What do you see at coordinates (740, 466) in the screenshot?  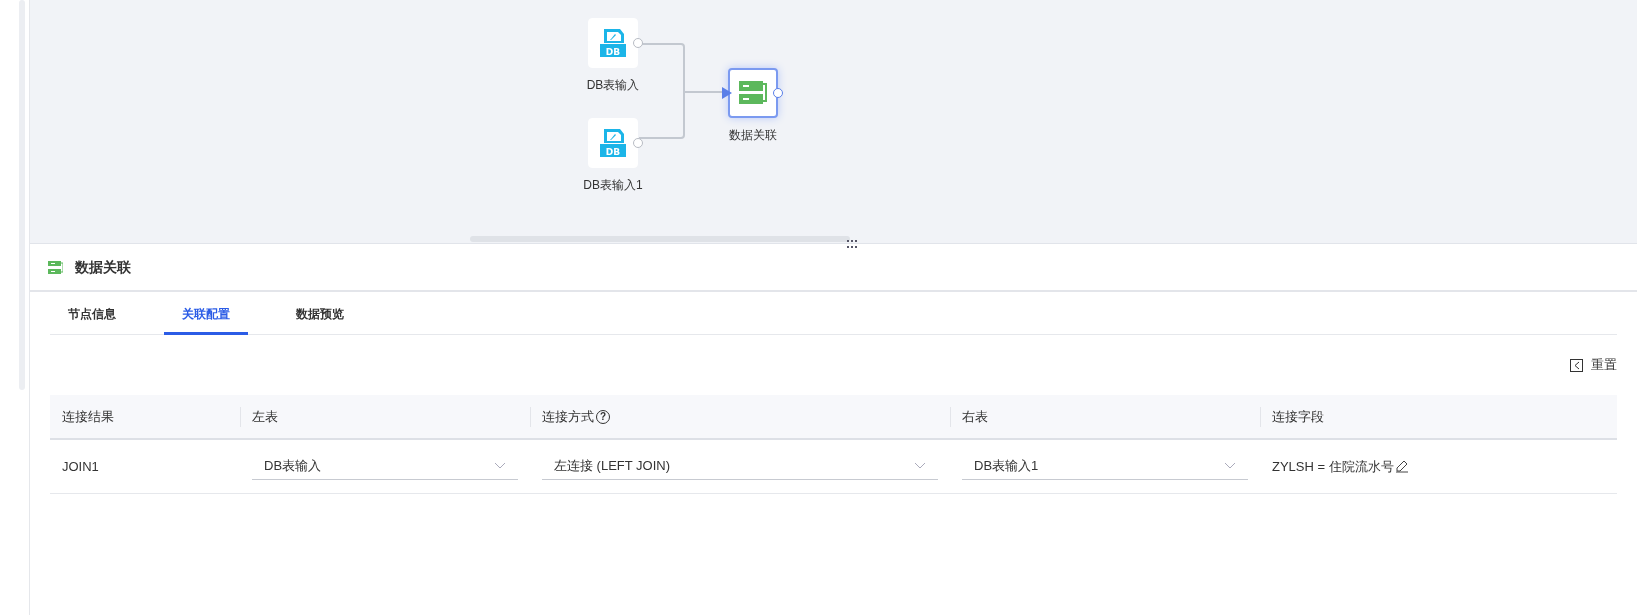 I see `select-field: 左连接 (LEFT JOIN)` at bounding box center [740, 466].